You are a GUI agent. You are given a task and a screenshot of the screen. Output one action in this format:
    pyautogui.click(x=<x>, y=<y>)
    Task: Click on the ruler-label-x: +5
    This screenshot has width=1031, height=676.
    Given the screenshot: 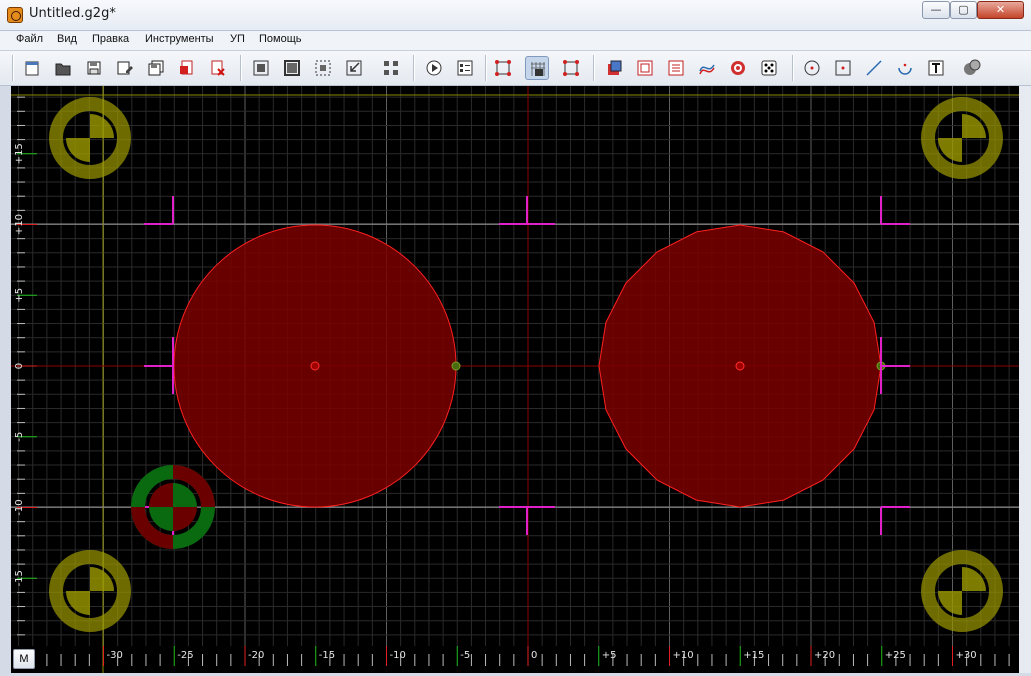 What is the action you would take?
    pyautogui.click(x=609, y=655)
    